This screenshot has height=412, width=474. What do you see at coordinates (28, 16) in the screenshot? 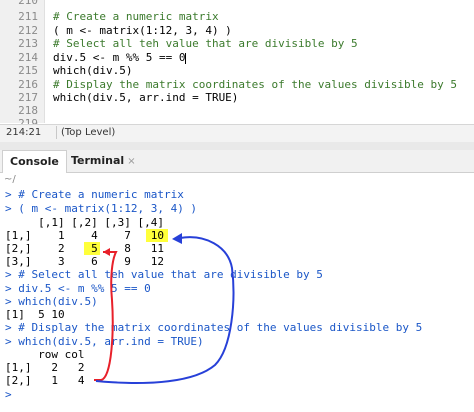
I see `line-number: 211` at bounding box center [28, 16].